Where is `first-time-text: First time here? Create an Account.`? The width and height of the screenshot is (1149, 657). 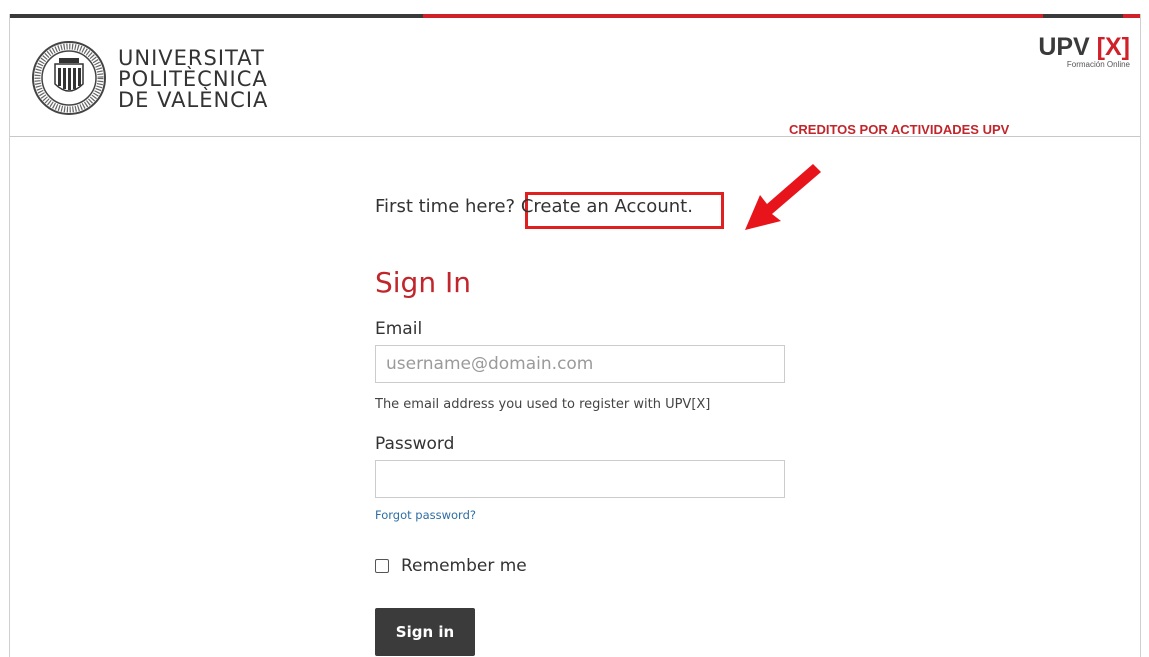 first-time-text: First time here? Create an Account. is located at coordinates (534, 207).